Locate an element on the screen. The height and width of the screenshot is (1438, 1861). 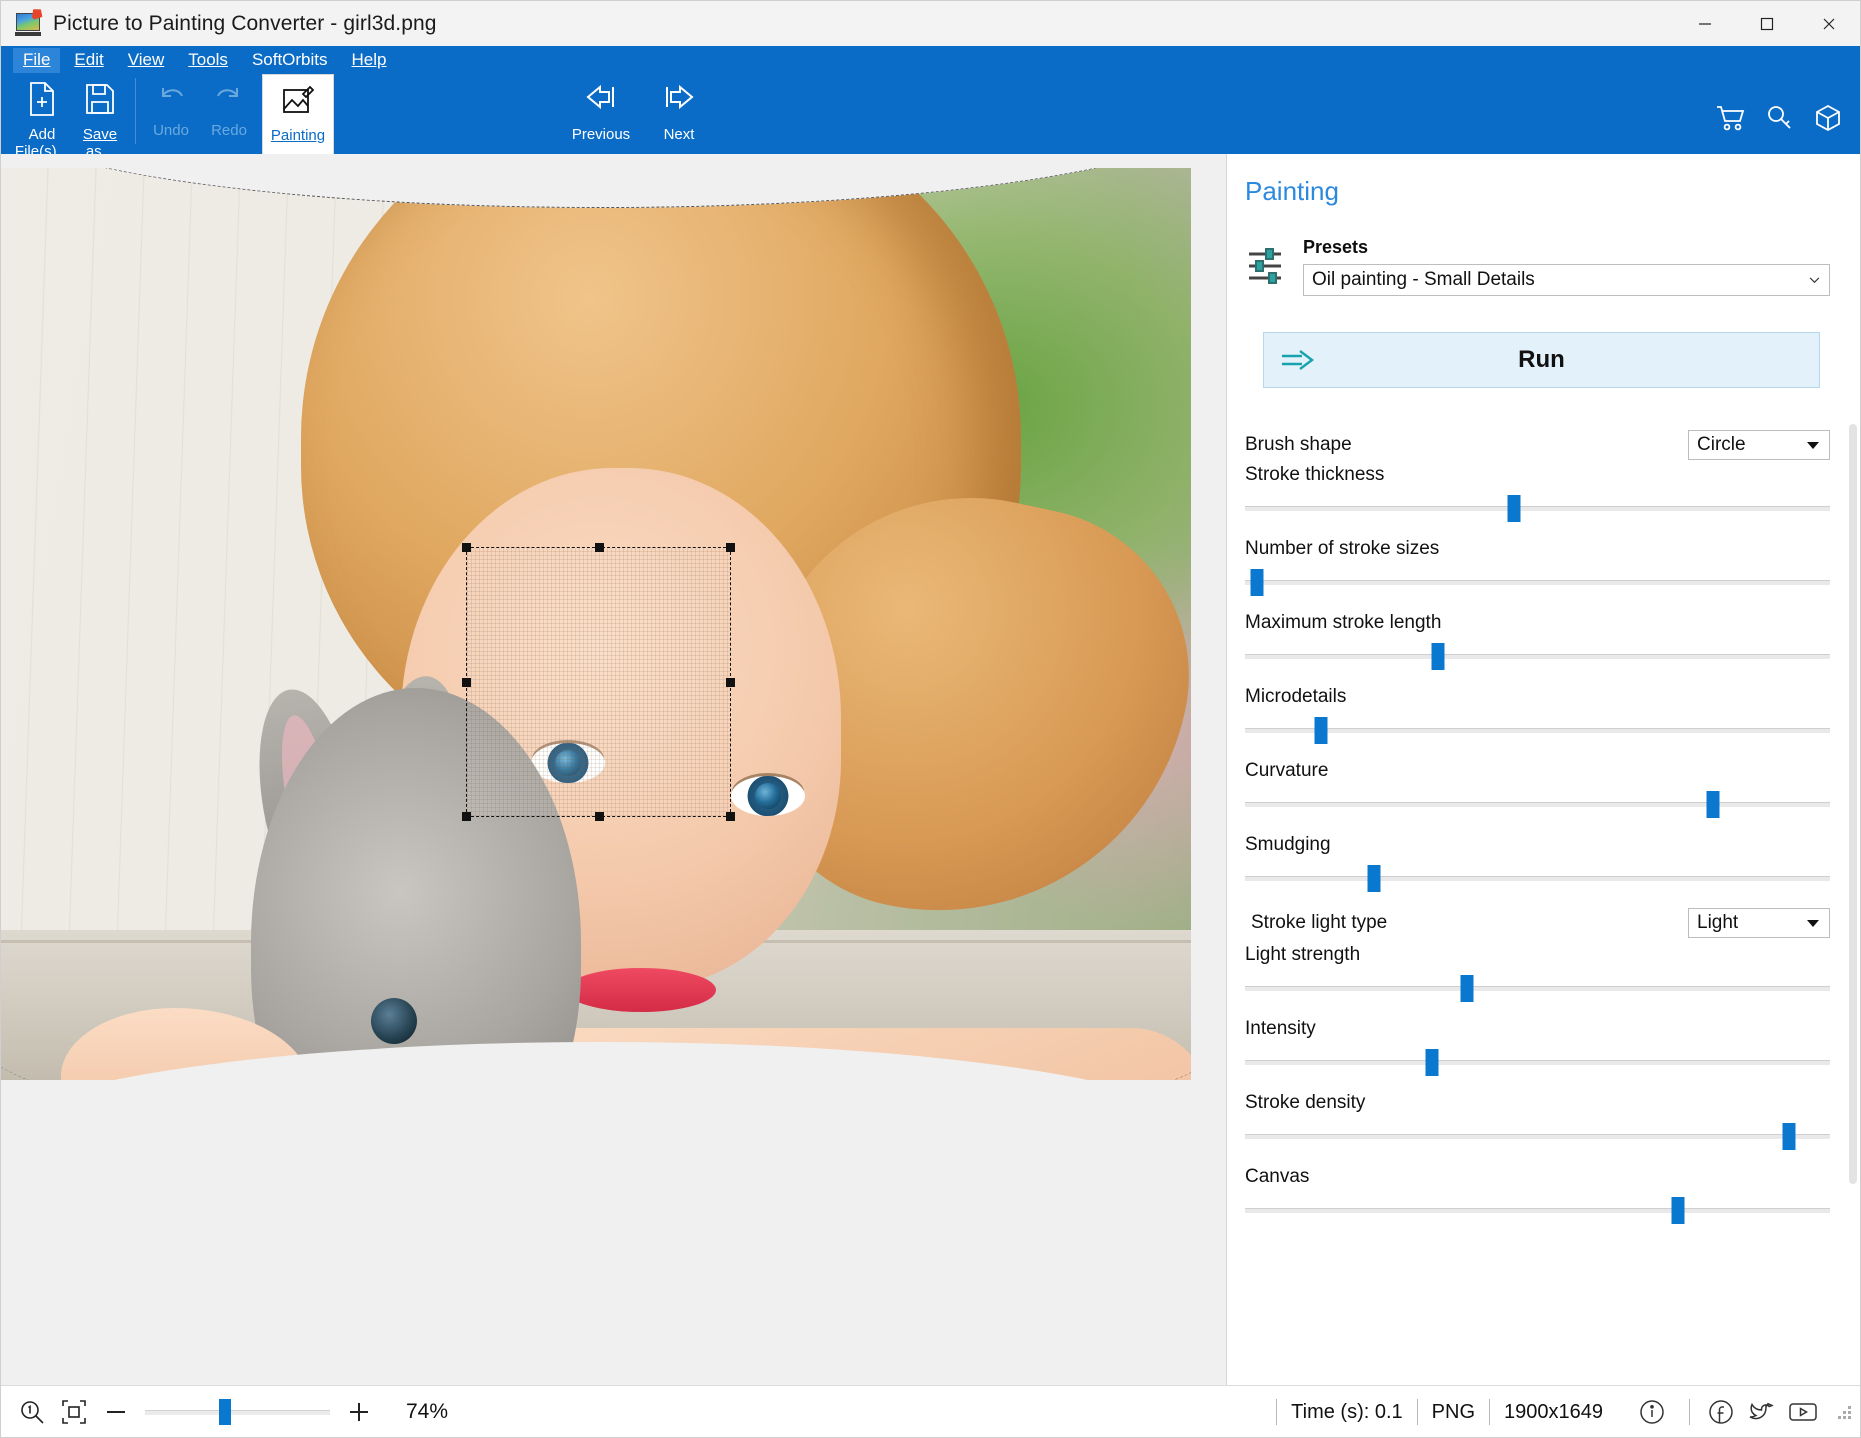
selection-marquee is located at coordinates (598, 682).